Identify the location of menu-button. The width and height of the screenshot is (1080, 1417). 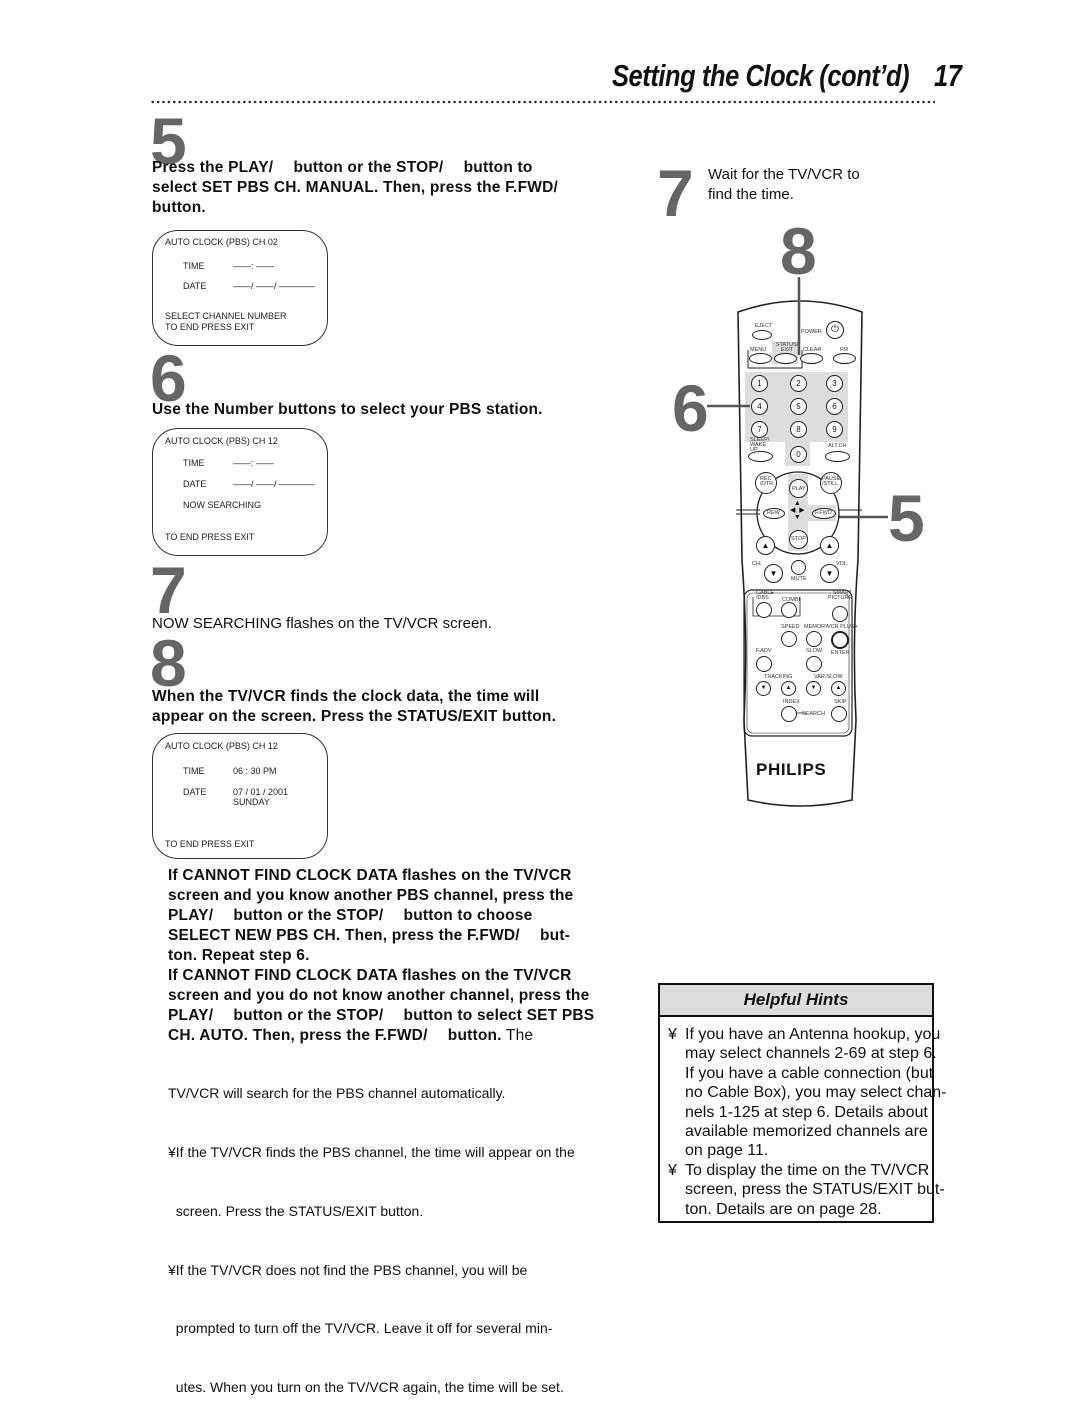
(760, 358).